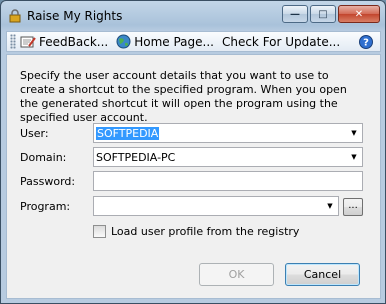 This screenshot has height=304, width=386. Describe the element at coordinates (28, 41) in the screenshot. I see `feedback-icon` at that location.